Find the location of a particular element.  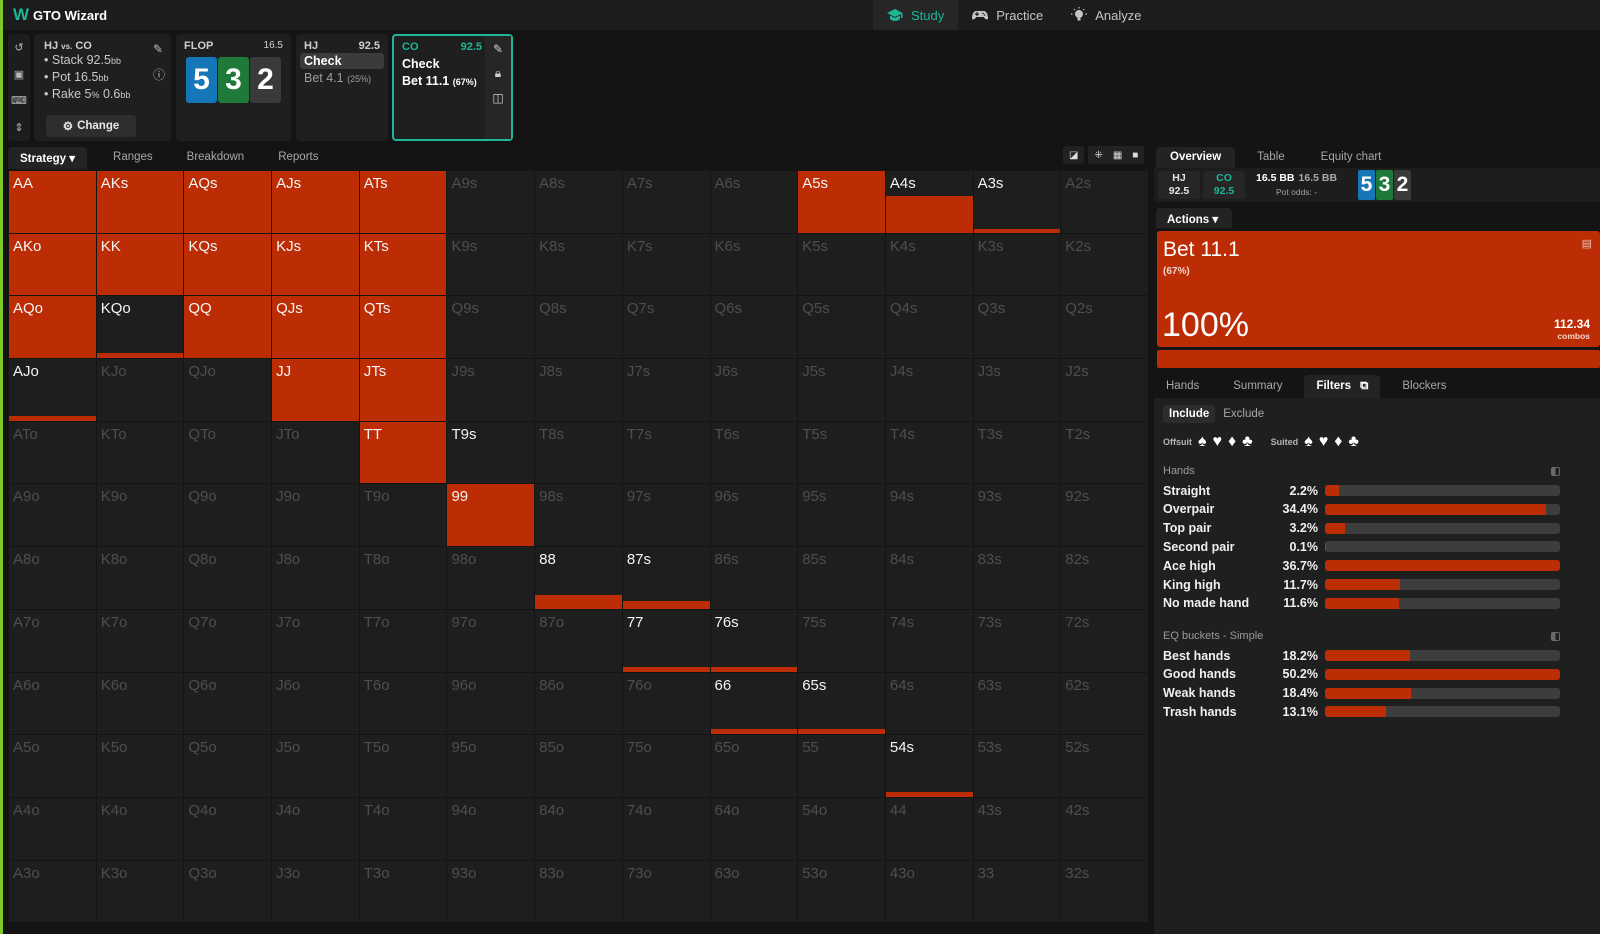

gamepad-icon: ⌨ is located at coordinates (19, 100).